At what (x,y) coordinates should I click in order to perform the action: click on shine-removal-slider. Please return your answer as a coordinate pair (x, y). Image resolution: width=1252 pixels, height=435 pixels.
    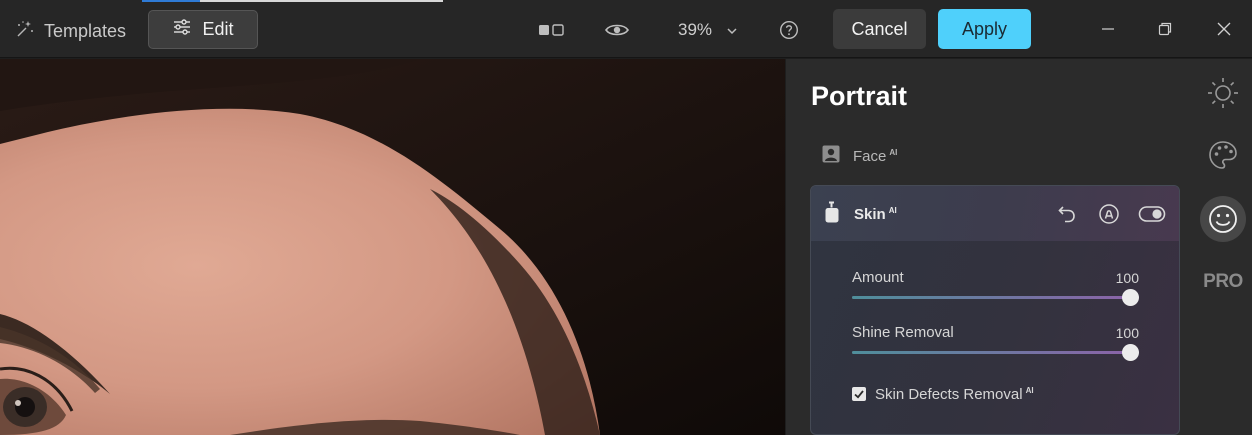
    Looking at the image, I should click on (995, 352).